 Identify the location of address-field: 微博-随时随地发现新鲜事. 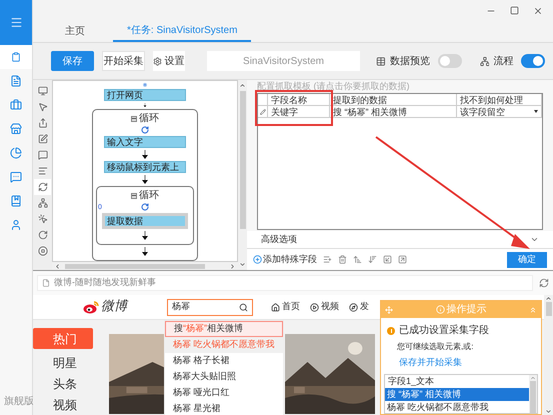
(285, 283).